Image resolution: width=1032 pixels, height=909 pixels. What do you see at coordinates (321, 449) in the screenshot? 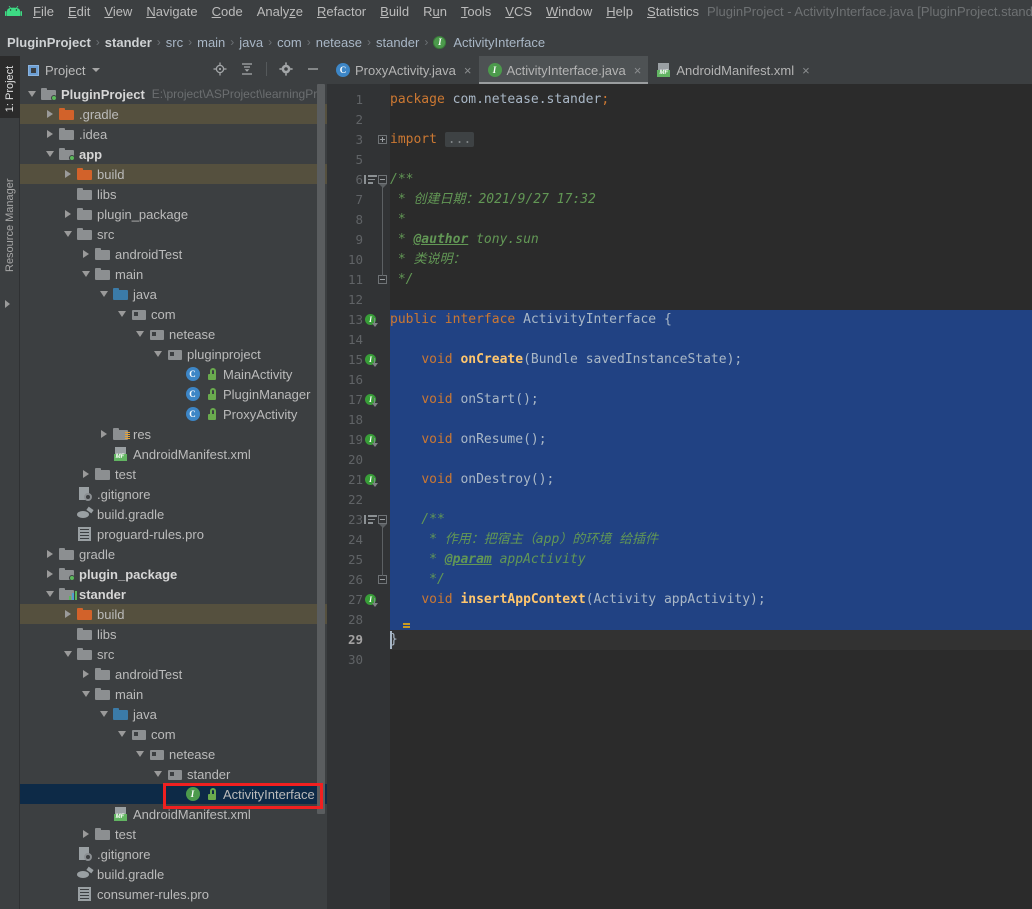
I see `project-tree-scrollbar` at bounding box center [321, 449].